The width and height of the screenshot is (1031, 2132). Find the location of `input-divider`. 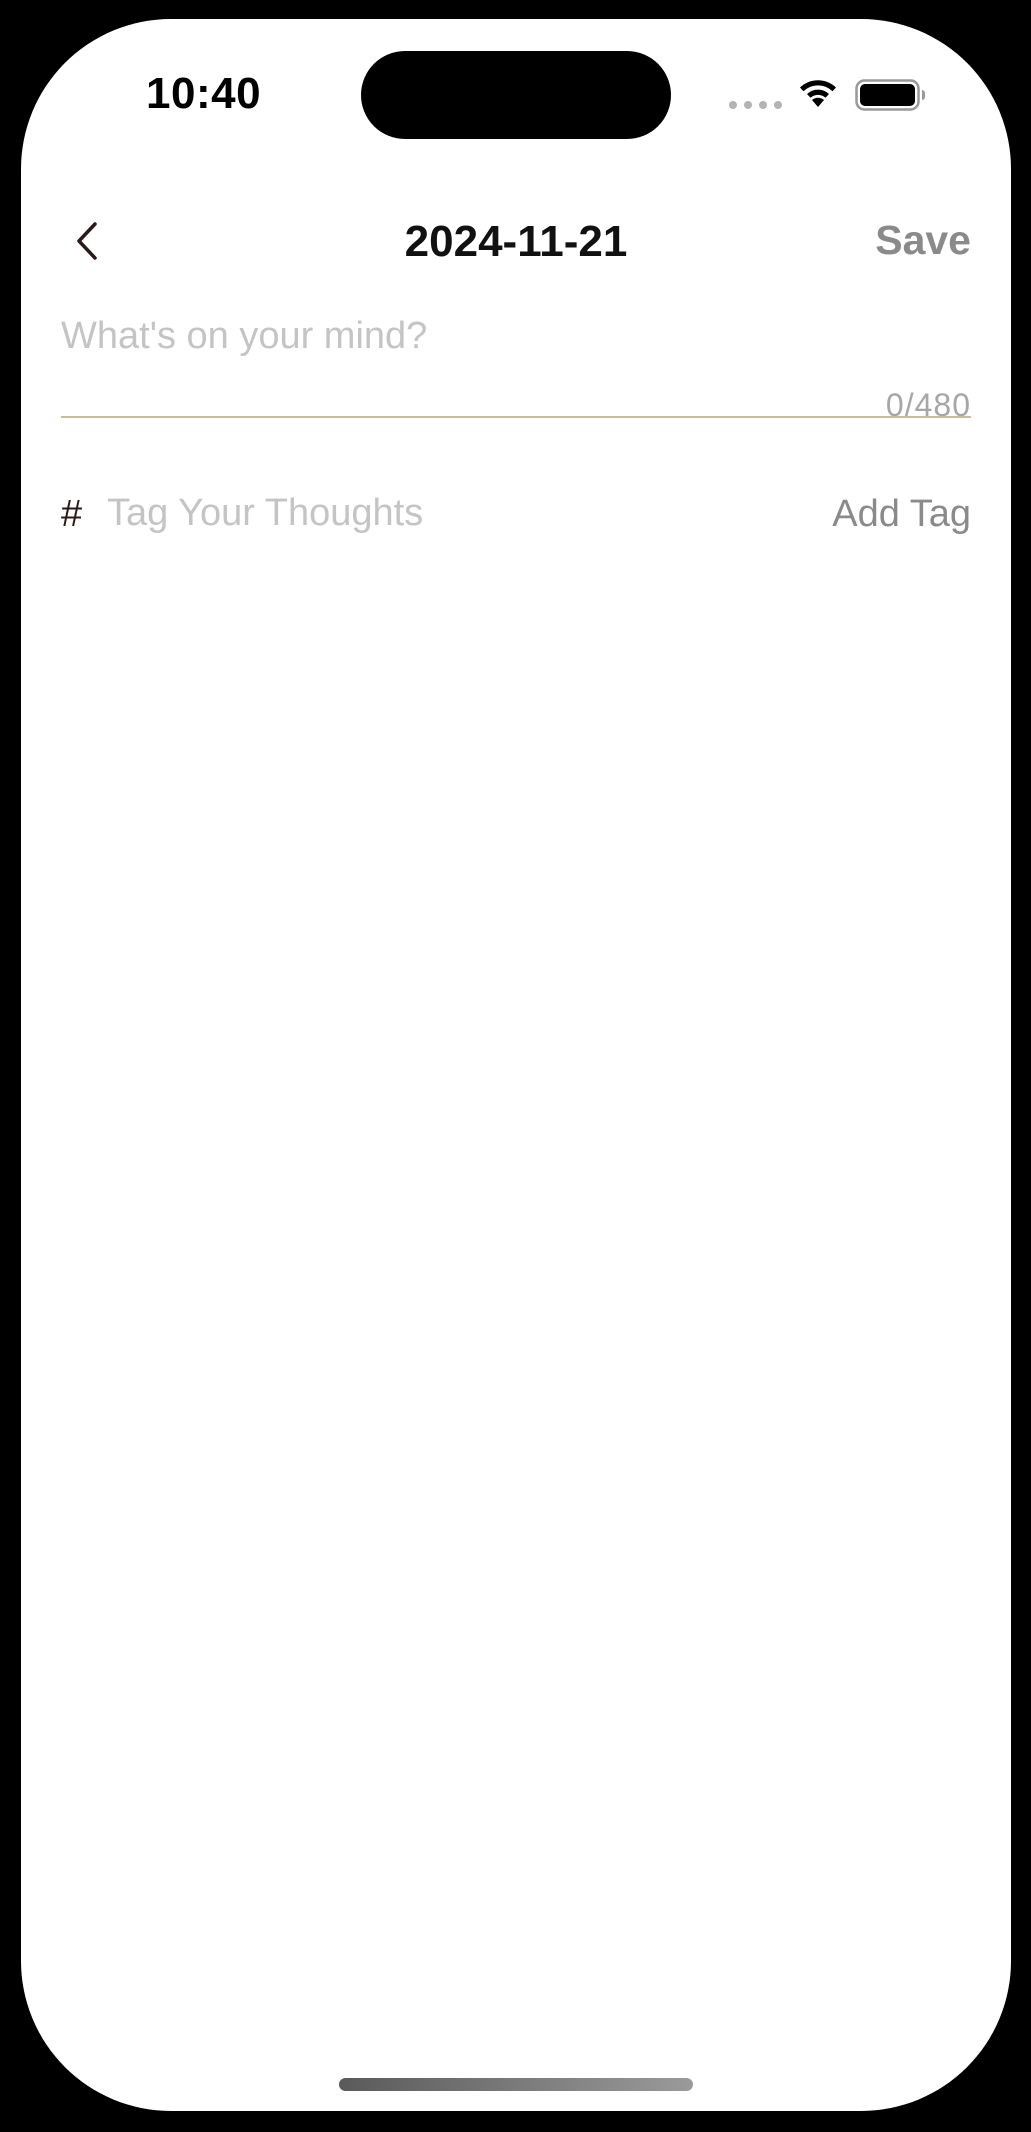

input-divider is located at coordinates (516, 417).